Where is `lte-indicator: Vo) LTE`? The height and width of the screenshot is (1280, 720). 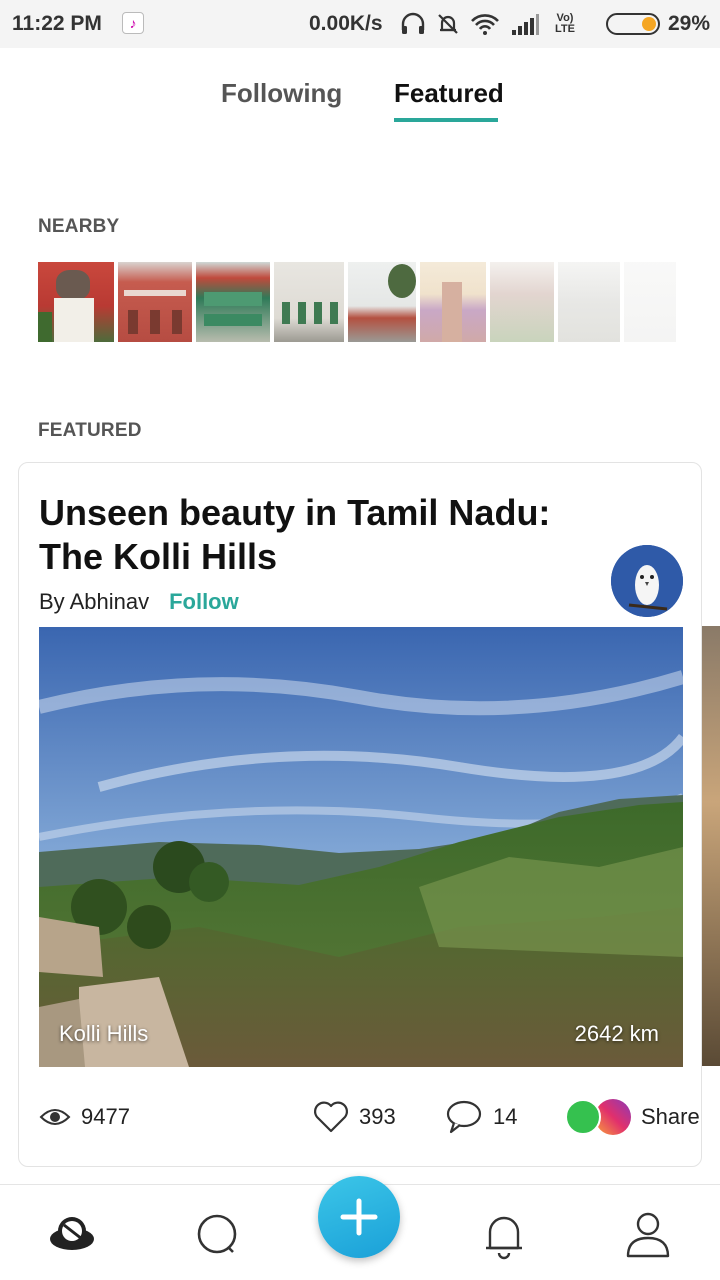
lte-indicator: Vo) LTE is located at coordinates (565, 23).